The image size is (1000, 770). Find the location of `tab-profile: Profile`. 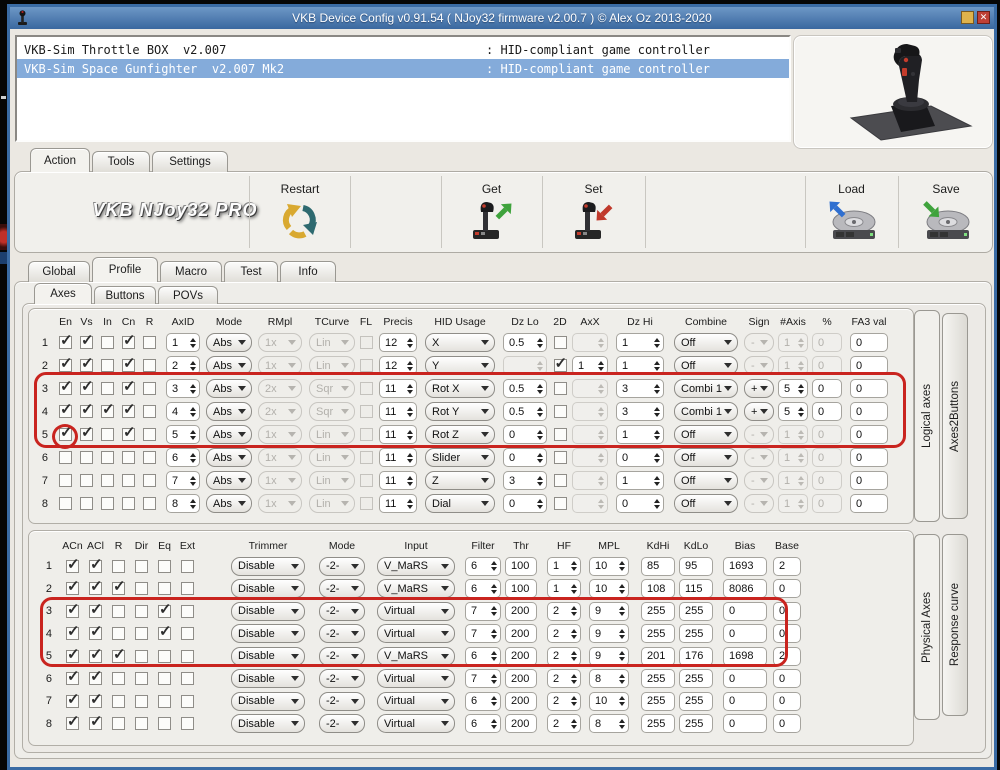

tab-profile: Profile is located at coordinates (125, 269).